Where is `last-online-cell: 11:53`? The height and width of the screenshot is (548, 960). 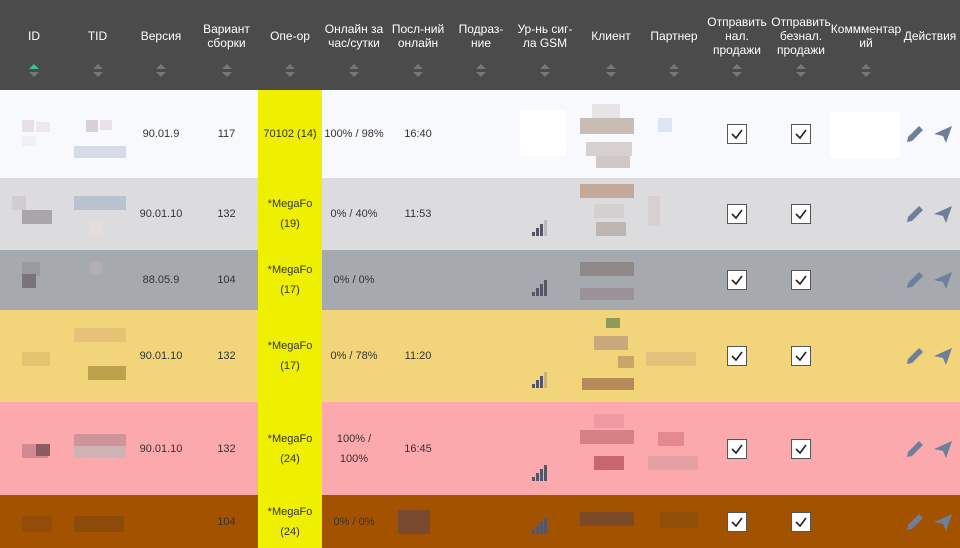
last-online-cell: 11:53 is located at coordinates (418, 214).